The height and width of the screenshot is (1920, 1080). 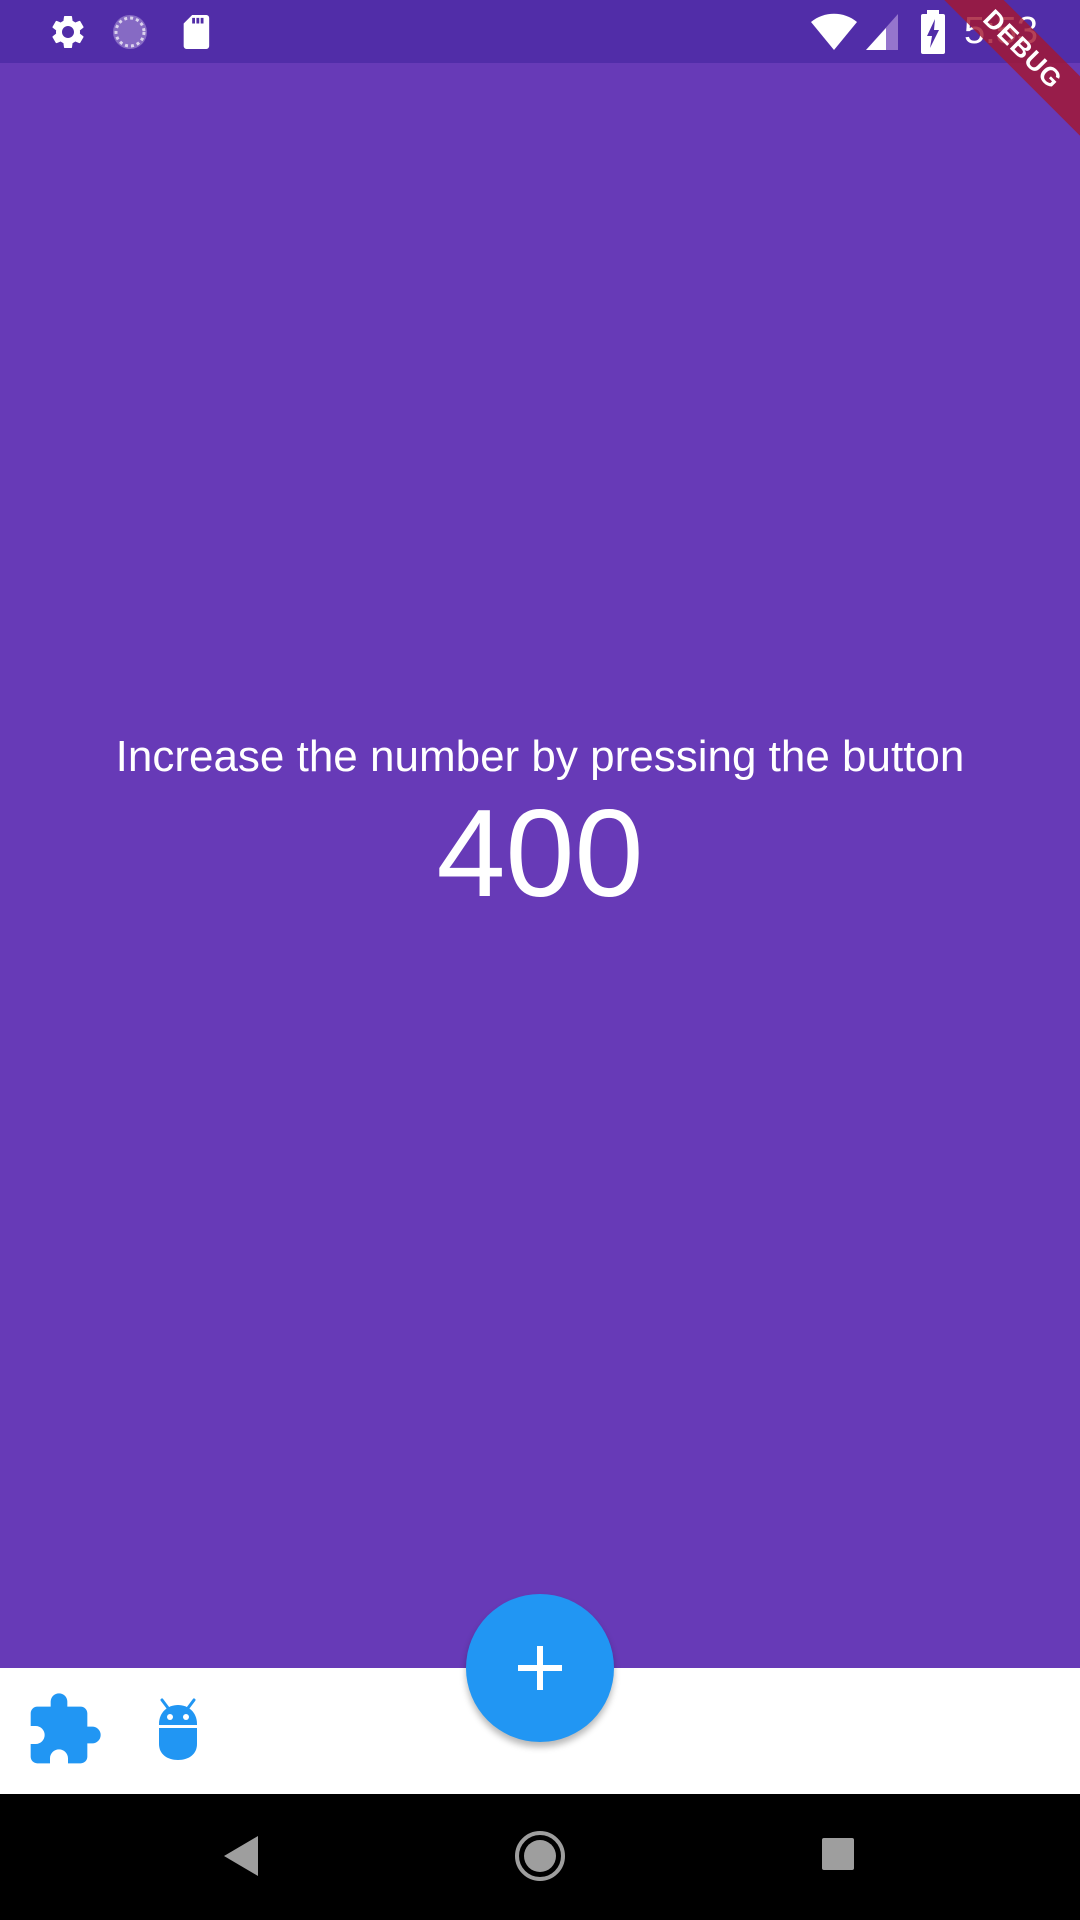 I want to click on system-nav-bar, so click(x=540, y=1857).